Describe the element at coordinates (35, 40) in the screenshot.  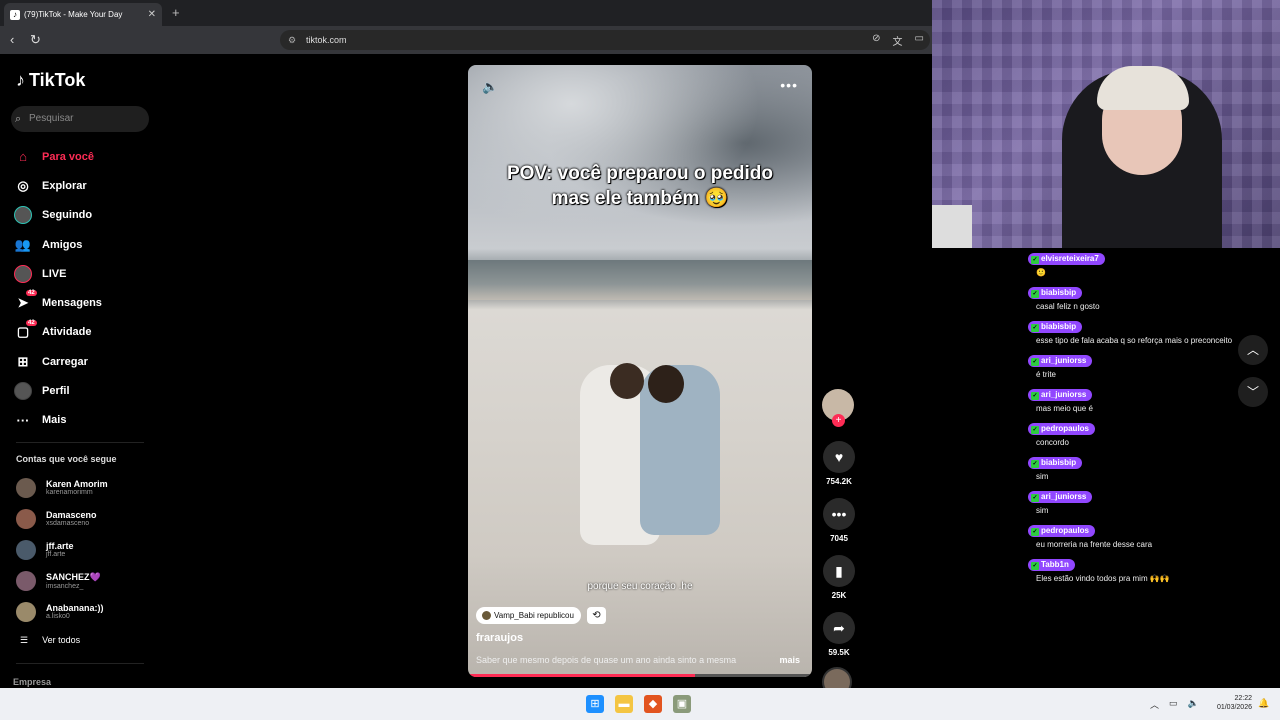
I see `reload-icon: ↻` at that location.